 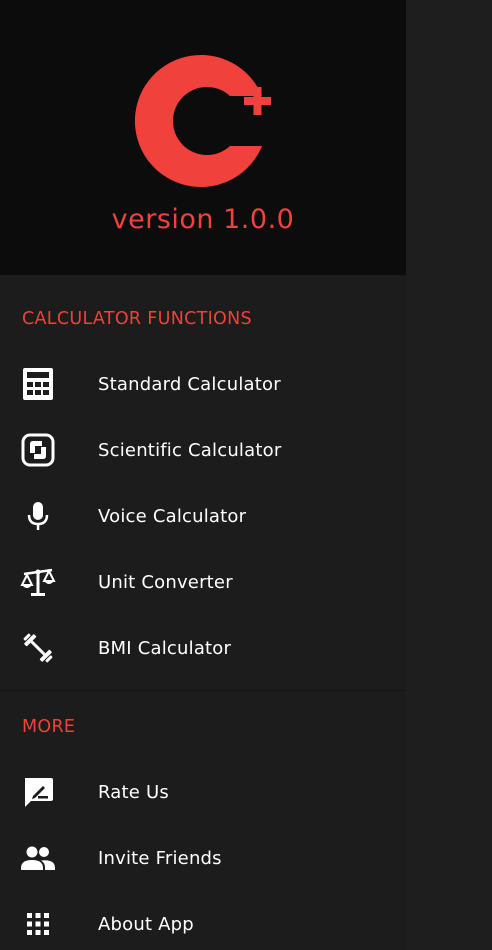 What do you see at coordinates (38, 384) in the screenshot?
I see `calculator-icon` at bounding box center [38, 384].